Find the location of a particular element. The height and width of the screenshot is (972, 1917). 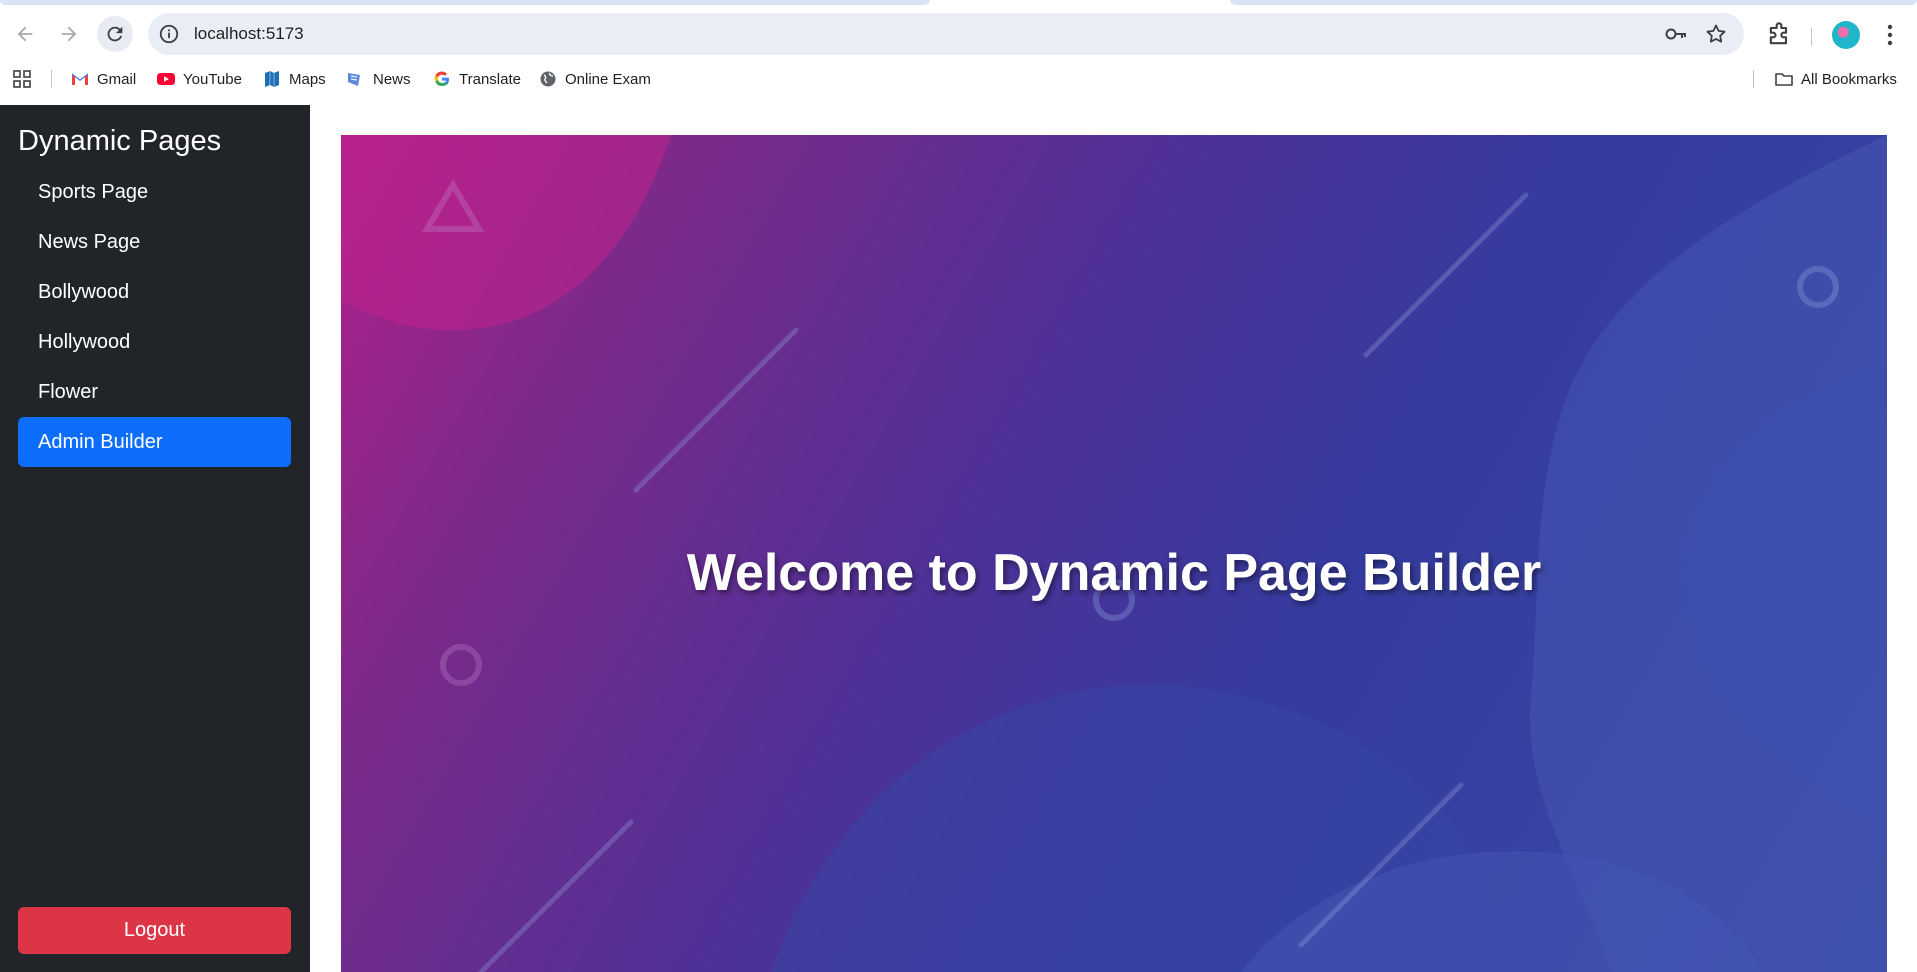

bookmark-news: News is located at coordinates (378, 79).